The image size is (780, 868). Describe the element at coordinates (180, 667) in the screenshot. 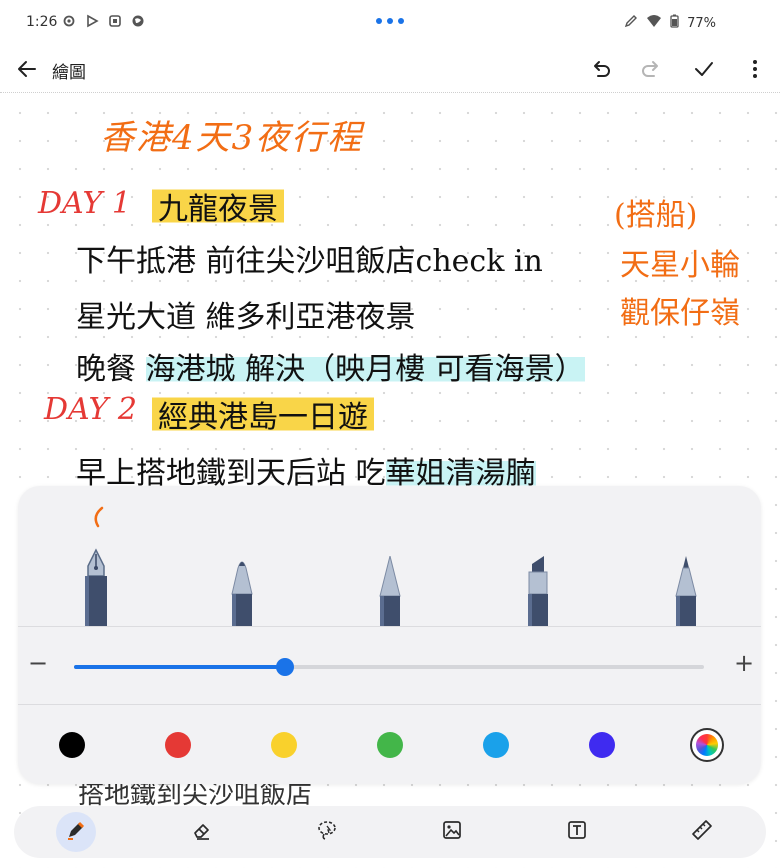

I see `slider-fill` at that location.